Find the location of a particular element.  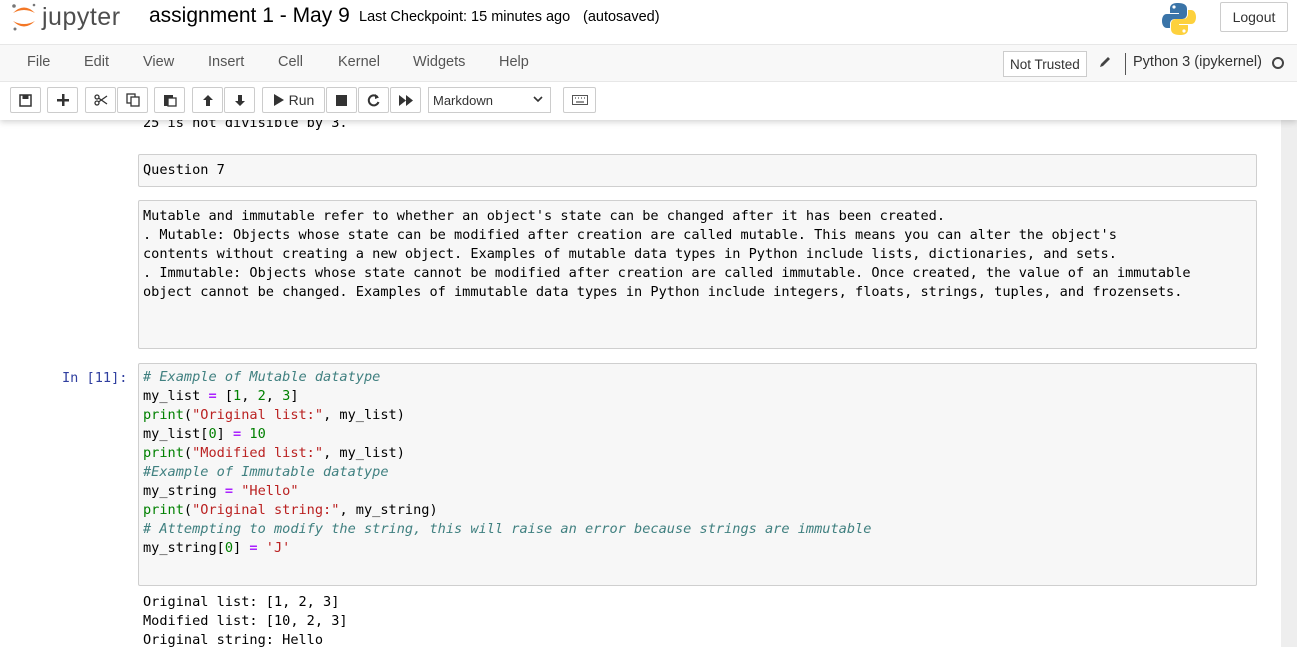

autosave-status: (autosaved) is located at coordinates (621, 17).